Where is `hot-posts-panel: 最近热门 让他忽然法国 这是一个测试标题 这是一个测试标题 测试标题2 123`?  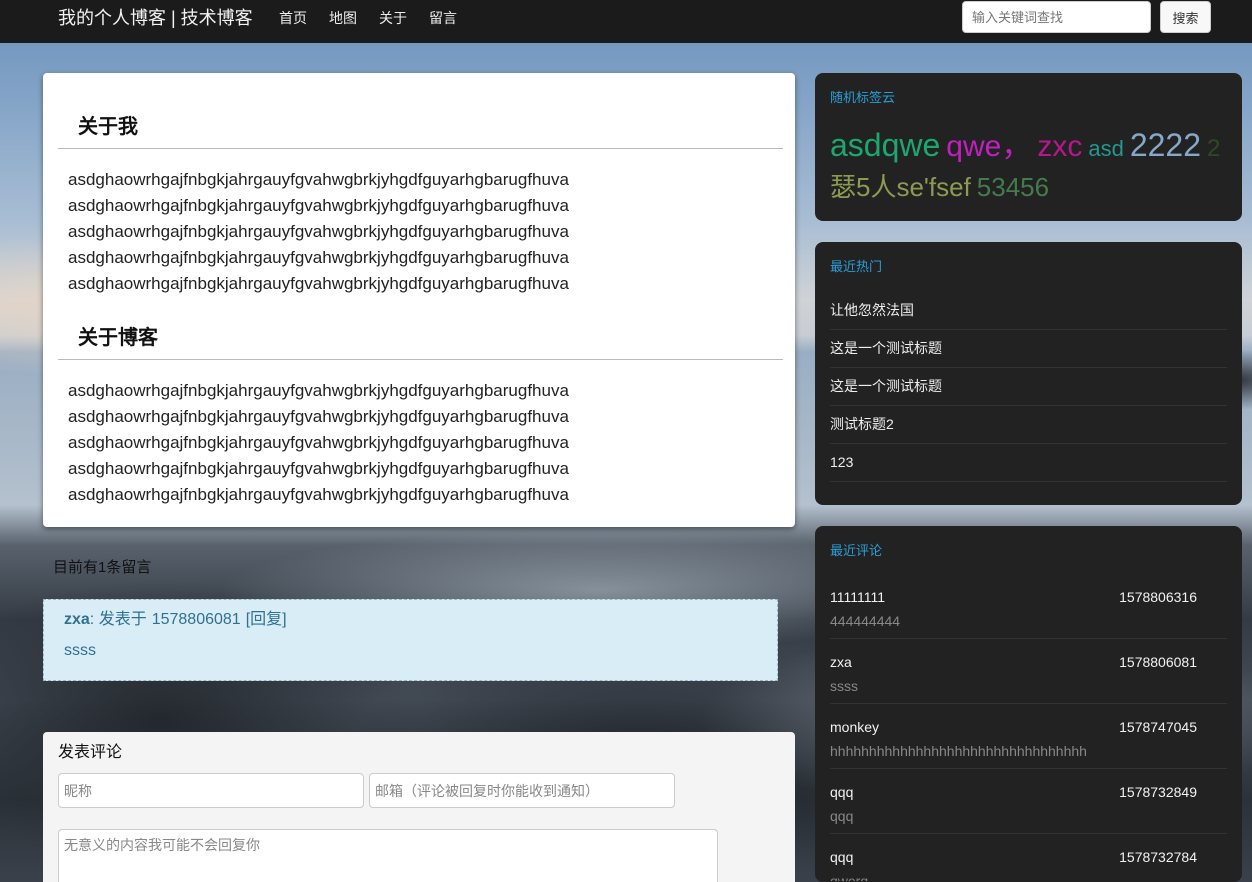 hot-posts-panel: 最近热门 让他忽然法国 这是一个测试标题 这是一个测试标题 测试标题2 123 is located at coordinates (1028, 373).